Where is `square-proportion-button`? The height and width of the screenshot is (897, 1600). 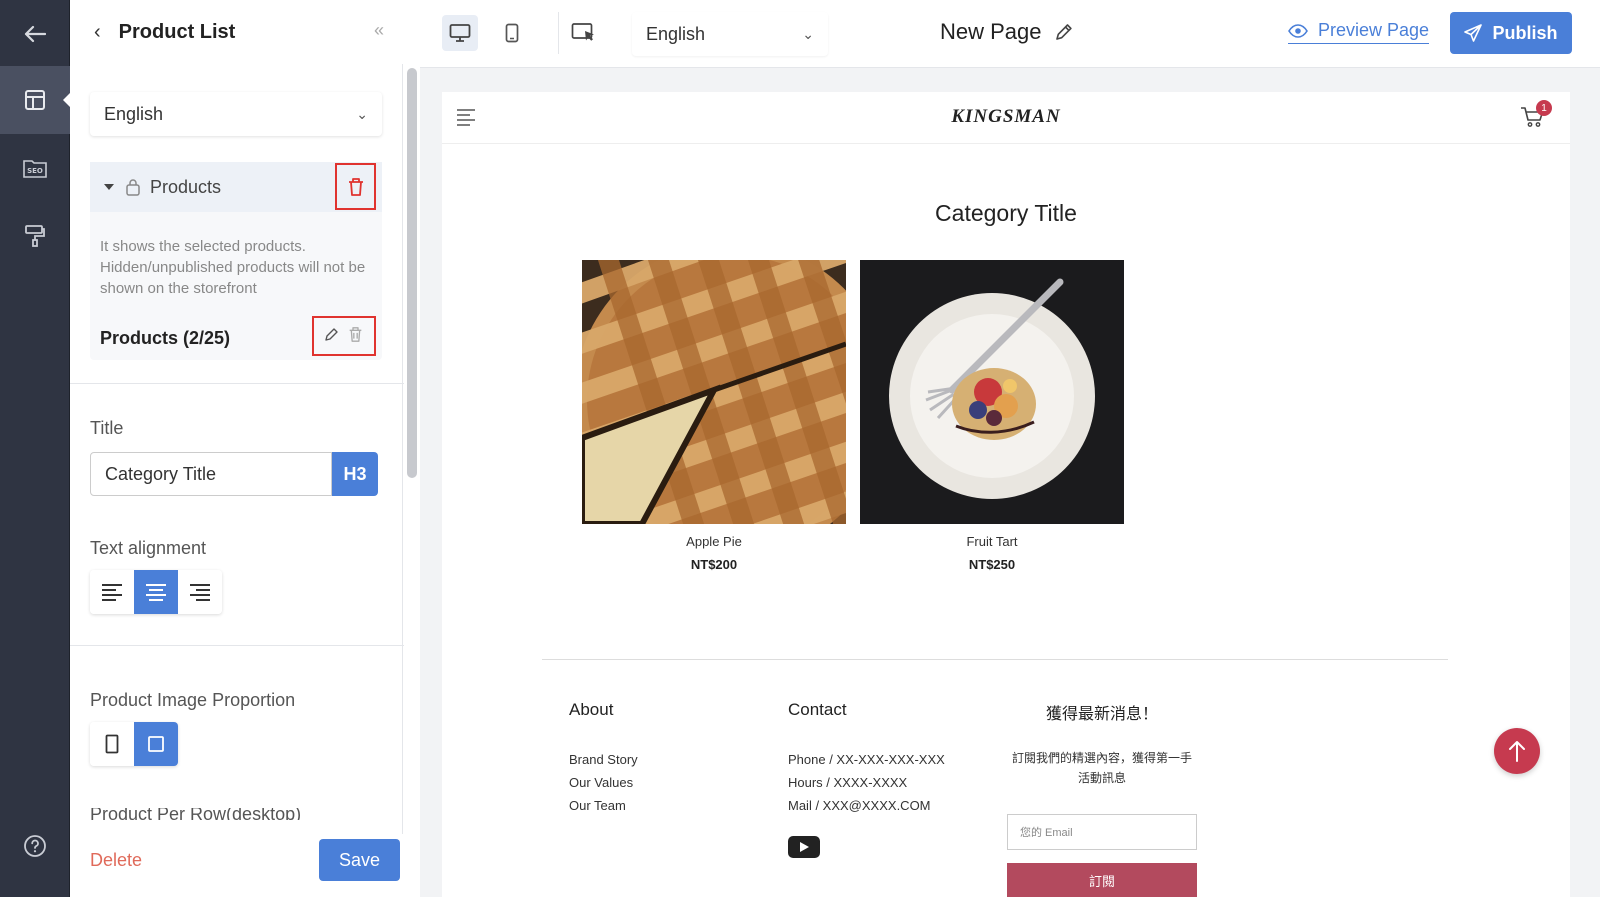
square-proportion-button is located at coordinates (156, 744).